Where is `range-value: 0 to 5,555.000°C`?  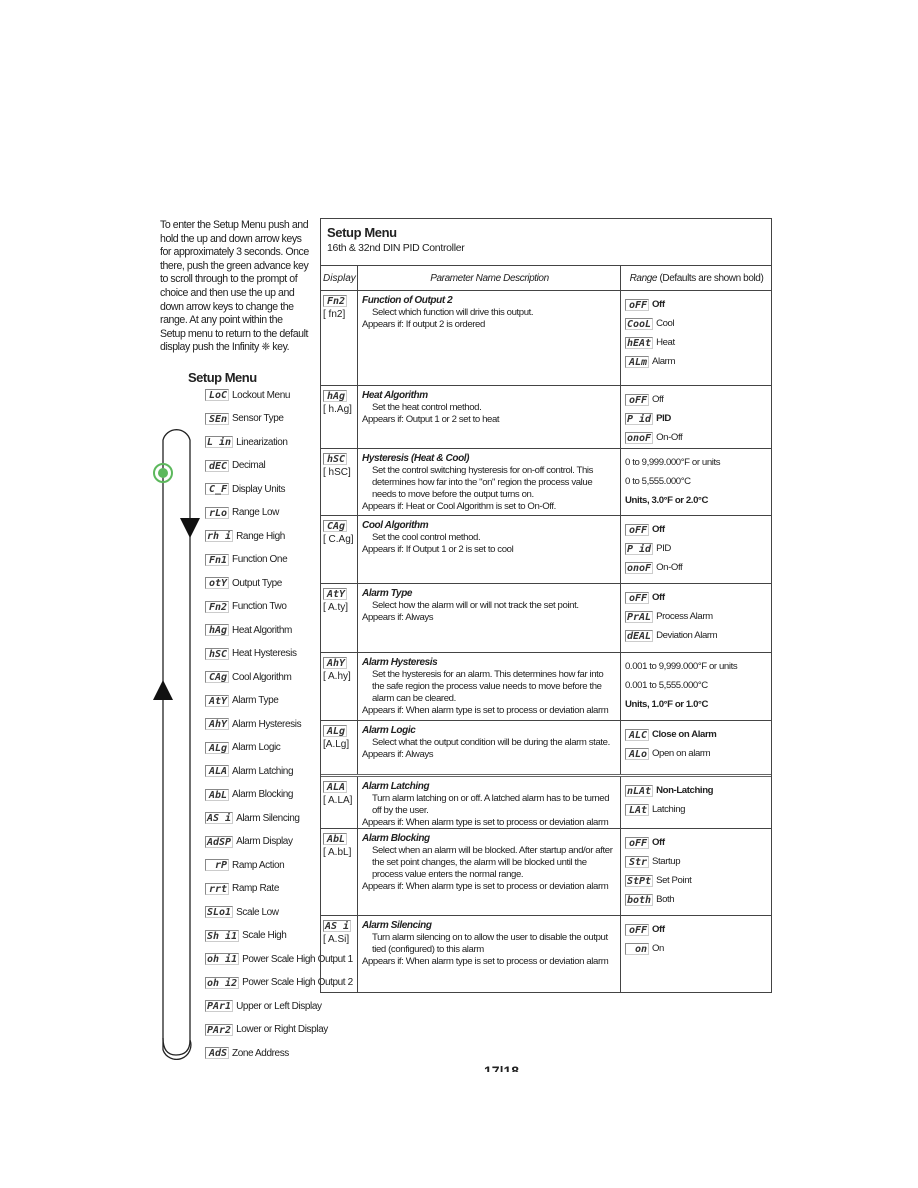
range-value: 0 to 5,555.000°C is located at coordinates (658, 481).